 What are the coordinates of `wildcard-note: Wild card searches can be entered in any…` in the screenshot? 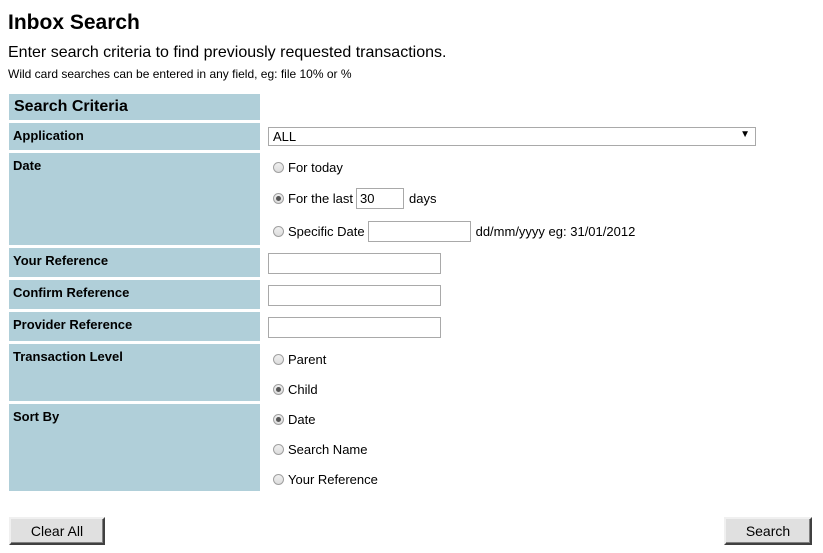 It's located at (180, 74).